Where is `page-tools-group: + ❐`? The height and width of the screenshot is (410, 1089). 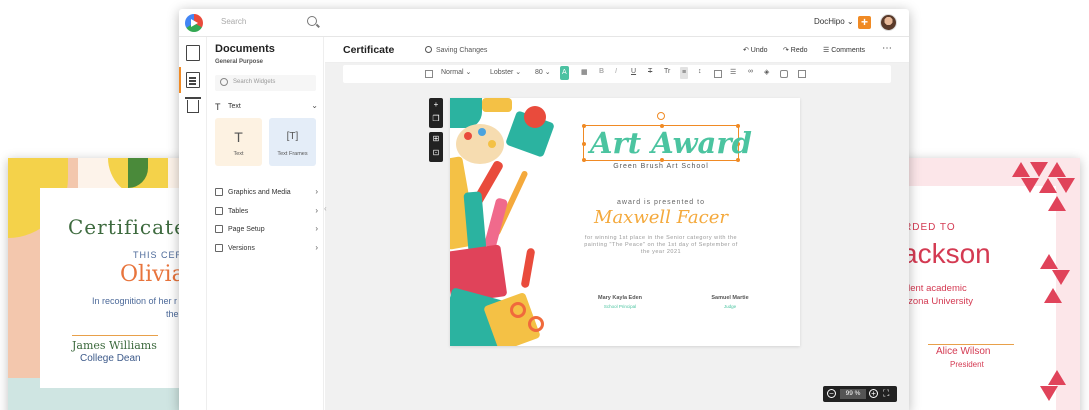 page-tools-group: + ❐ is located at coordinates (436, 113).